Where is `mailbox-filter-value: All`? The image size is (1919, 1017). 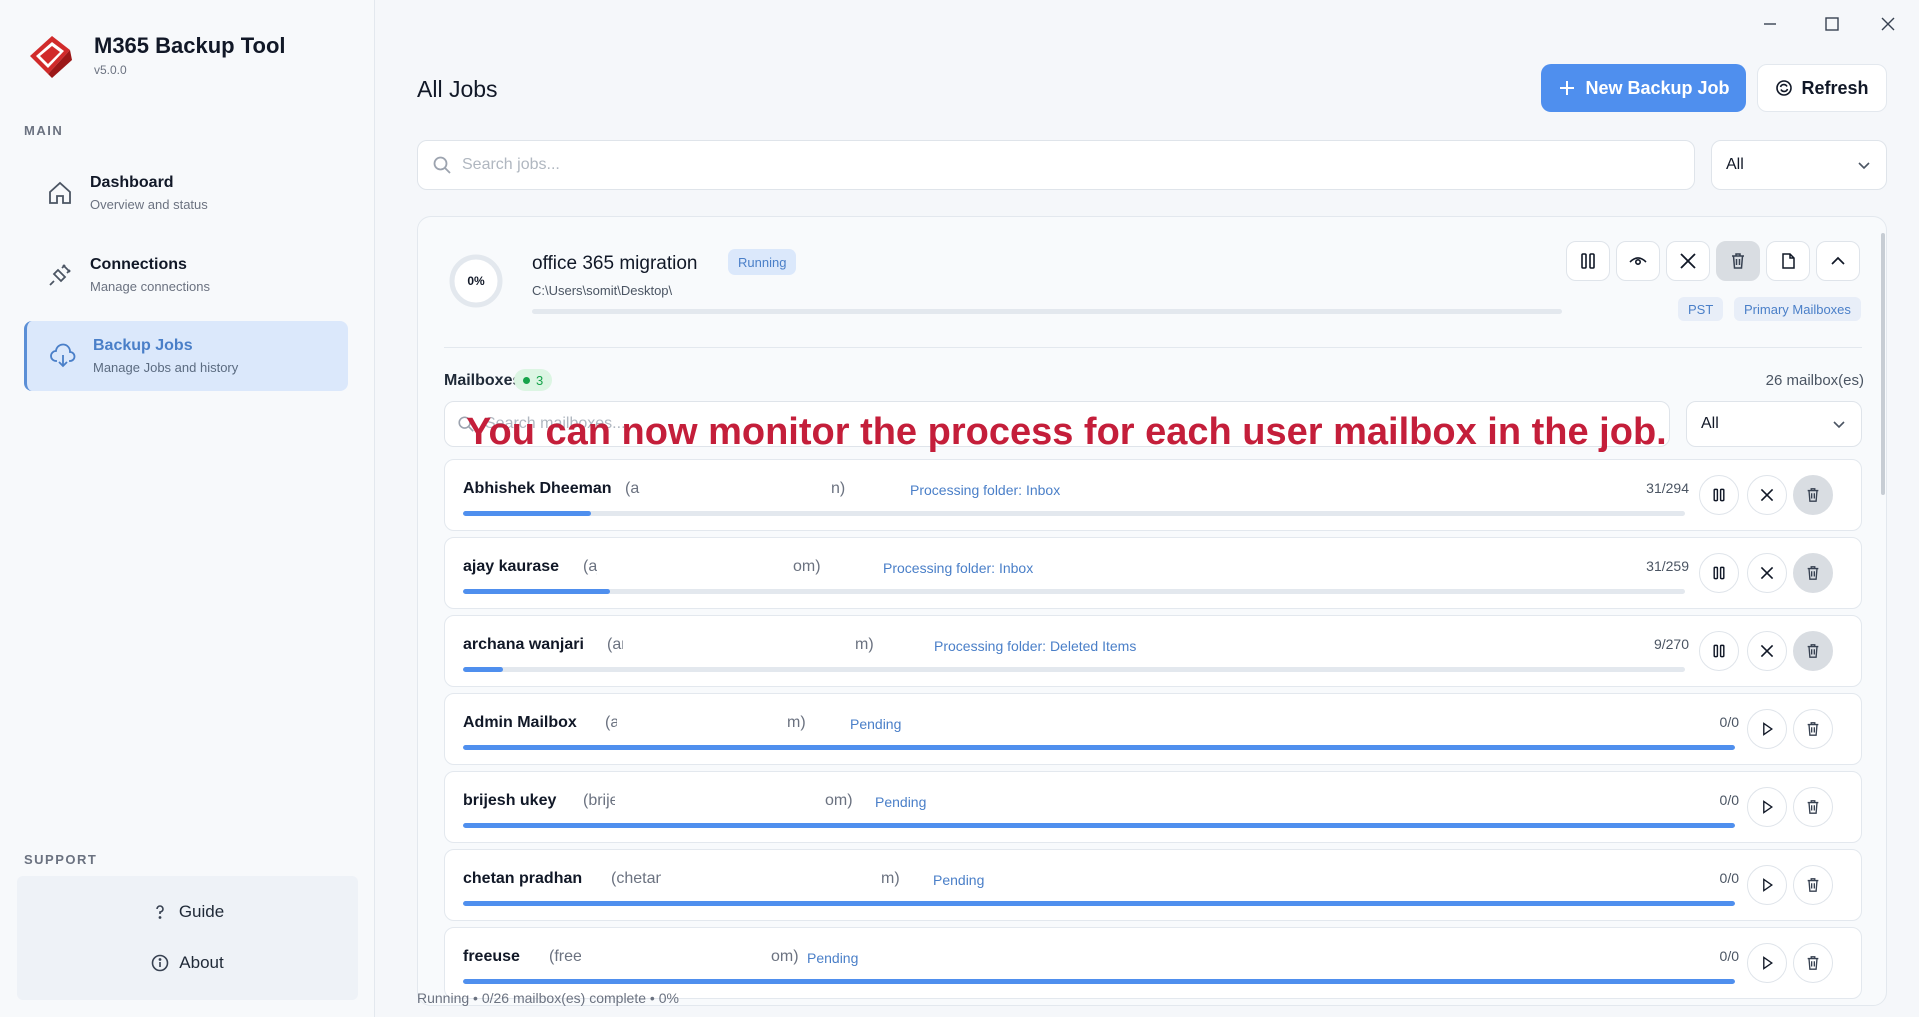 mailbox-filter-value: All is located at coordinates (1710, 423).